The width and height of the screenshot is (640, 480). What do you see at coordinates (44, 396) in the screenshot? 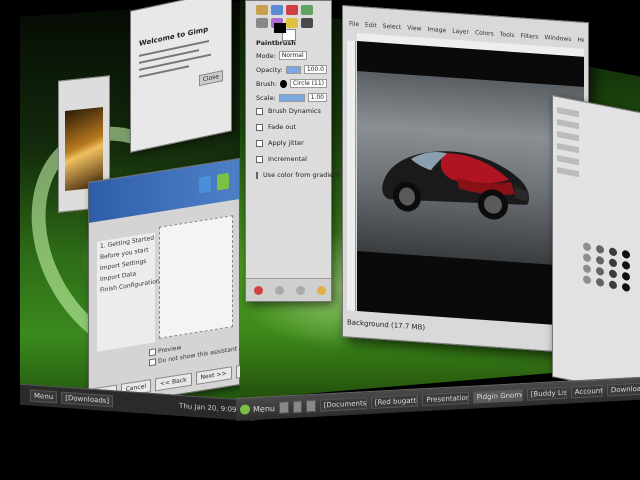
I see `taskbar-menu-button: Menu` at bounding box center [44, 396].